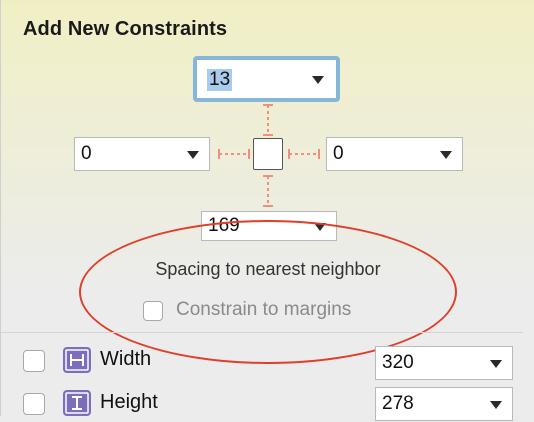 The width and height of the screenshot is (534, 422). What do you see at coordinates (268, 191) in the screenshot?
I see `bottom-strut-icon` at bounding box center [268, 191].